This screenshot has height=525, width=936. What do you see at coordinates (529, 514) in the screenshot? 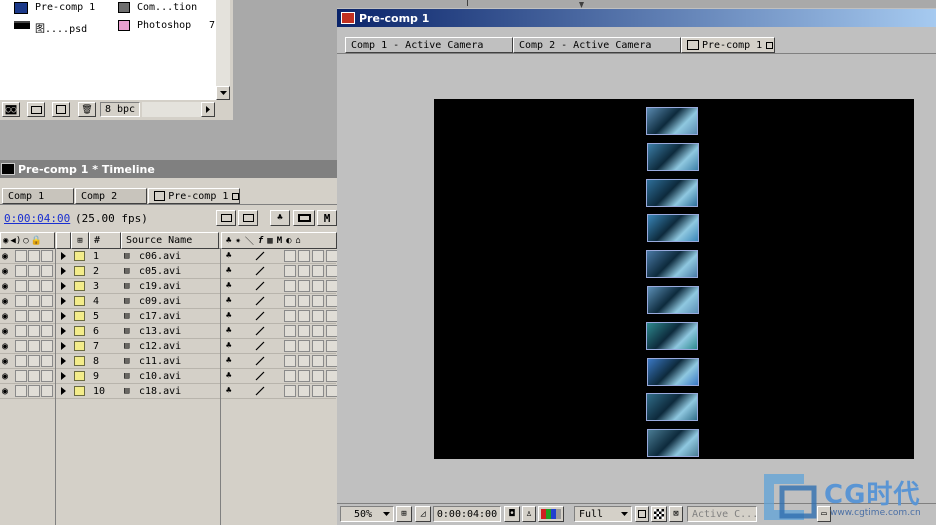
I see `show-snapshot-button: ♙` at bounding box center [529, 514].